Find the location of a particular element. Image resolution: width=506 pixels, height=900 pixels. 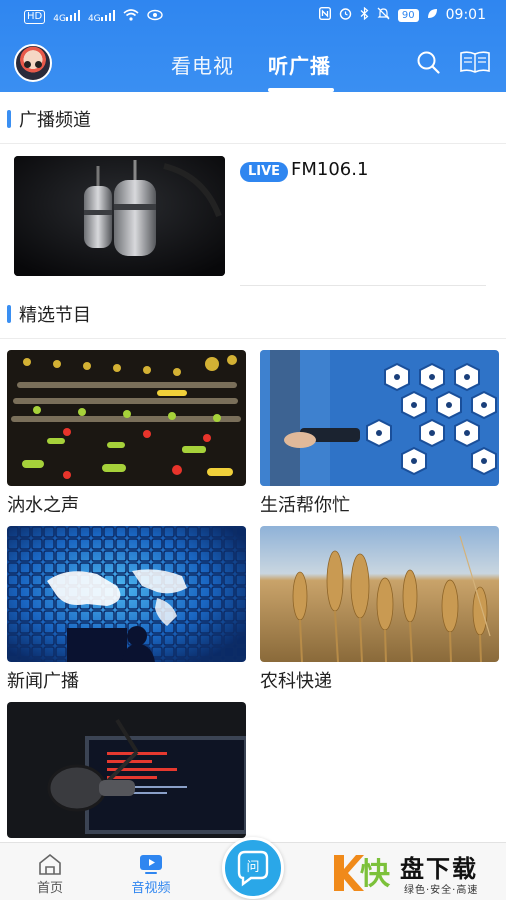

section-title-programs: 精选节目 is located at coordinates (55, 315).